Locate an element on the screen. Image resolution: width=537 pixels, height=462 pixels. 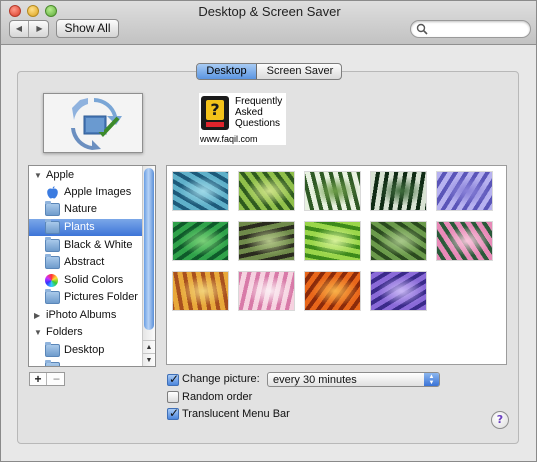
desktop-preview-image is located at coordinates (94, 124).